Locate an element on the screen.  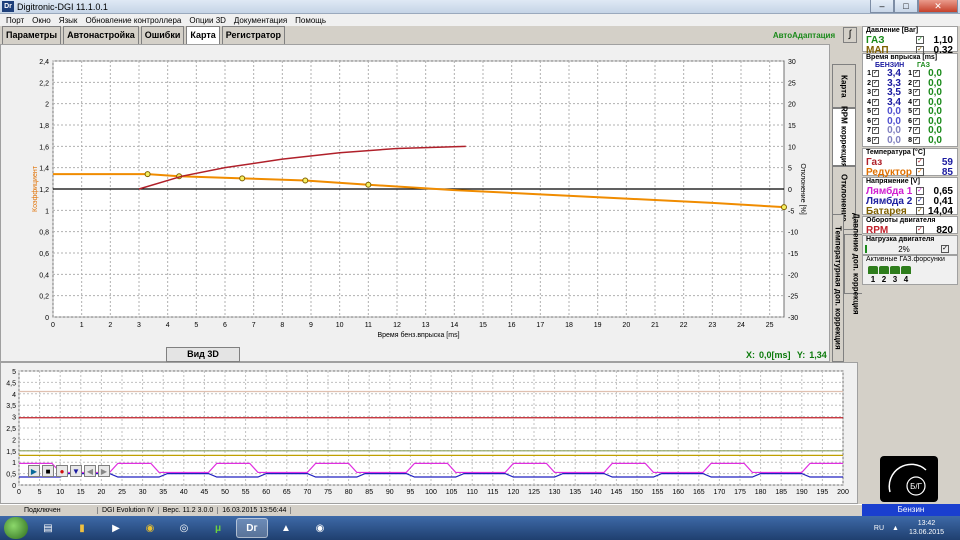
minimize-button: – is located at coordinates (882, 6).